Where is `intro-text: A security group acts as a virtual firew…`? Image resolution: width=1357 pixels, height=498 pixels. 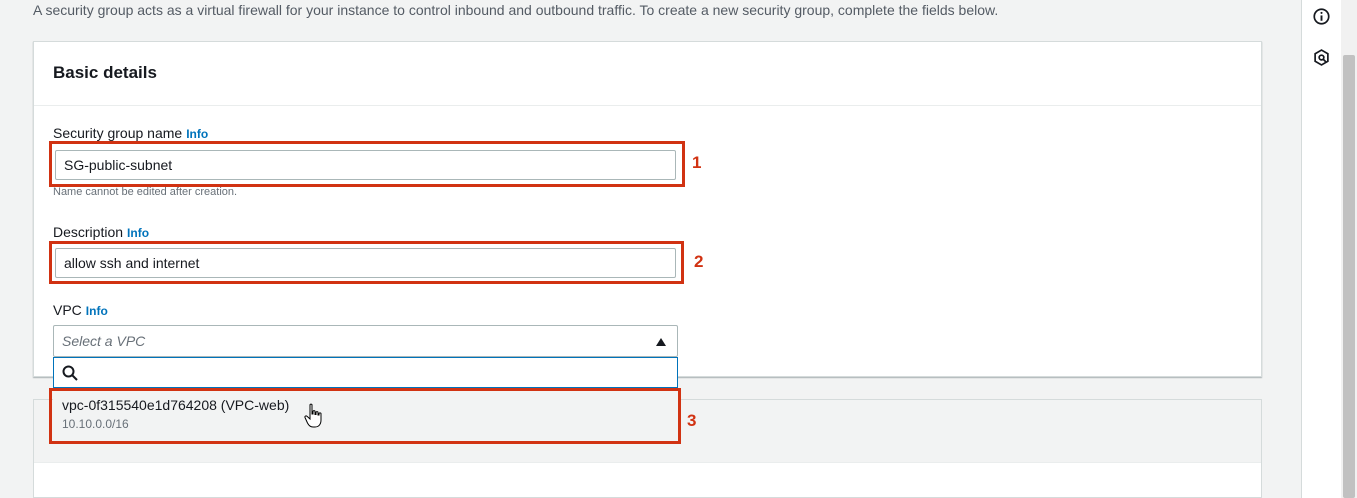 intro-text: A security group acts as a virtual firew… is located at coordinates (516, 10).